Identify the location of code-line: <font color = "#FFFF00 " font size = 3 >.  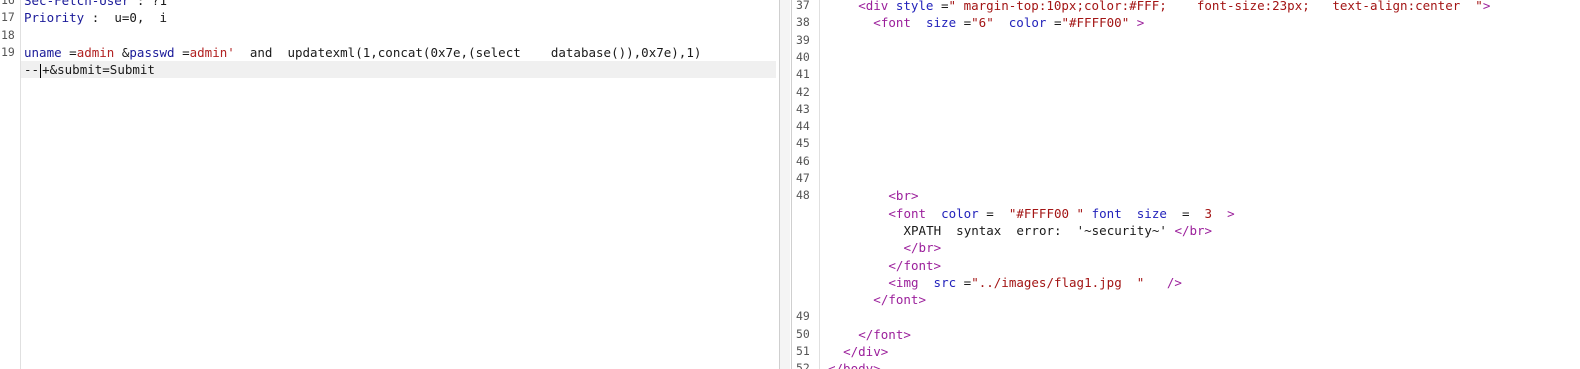
(1061, 213).